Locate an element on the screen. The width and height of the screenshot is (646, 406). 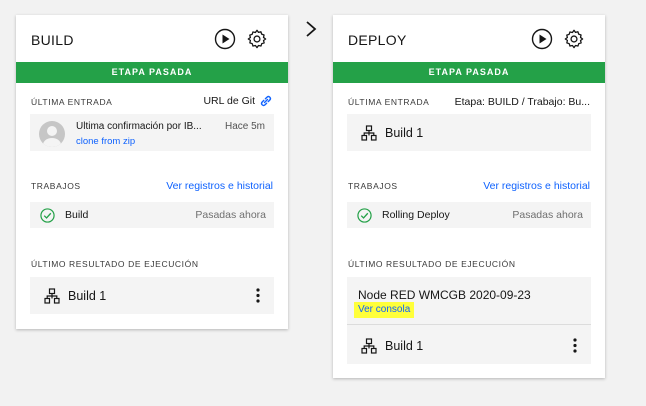
stage-header: BUILD is located at coordinates (152, 38).